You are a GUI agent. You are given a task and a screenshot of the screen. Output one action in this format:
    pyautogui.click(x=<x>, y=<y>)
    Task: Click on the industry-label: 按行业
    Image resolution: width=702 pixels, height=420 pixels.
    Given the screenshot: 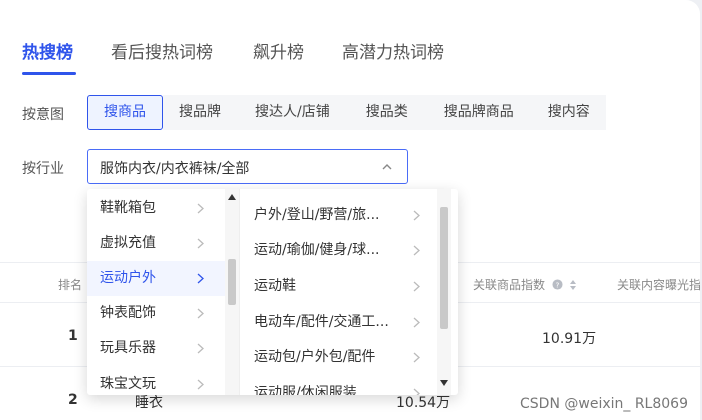 What is the action you would take?
    pyautogui.click(x=43, y=169)
    